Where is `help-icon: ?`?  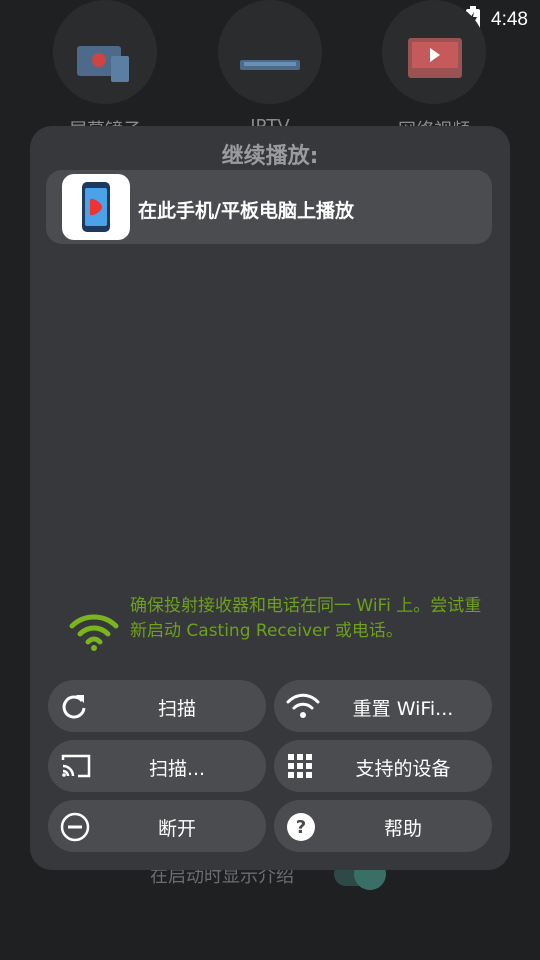
help-icon: ? is located at coordinates (300, 826).